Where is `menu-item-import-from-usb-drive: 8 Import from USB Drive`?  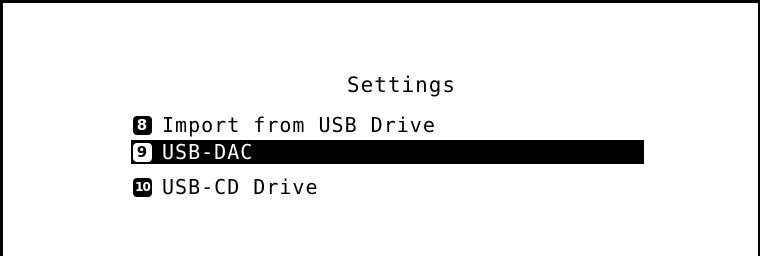 menu-item-import-from-usb-drive: 8 Import from USB Drive is located at coordinates (283, 125).